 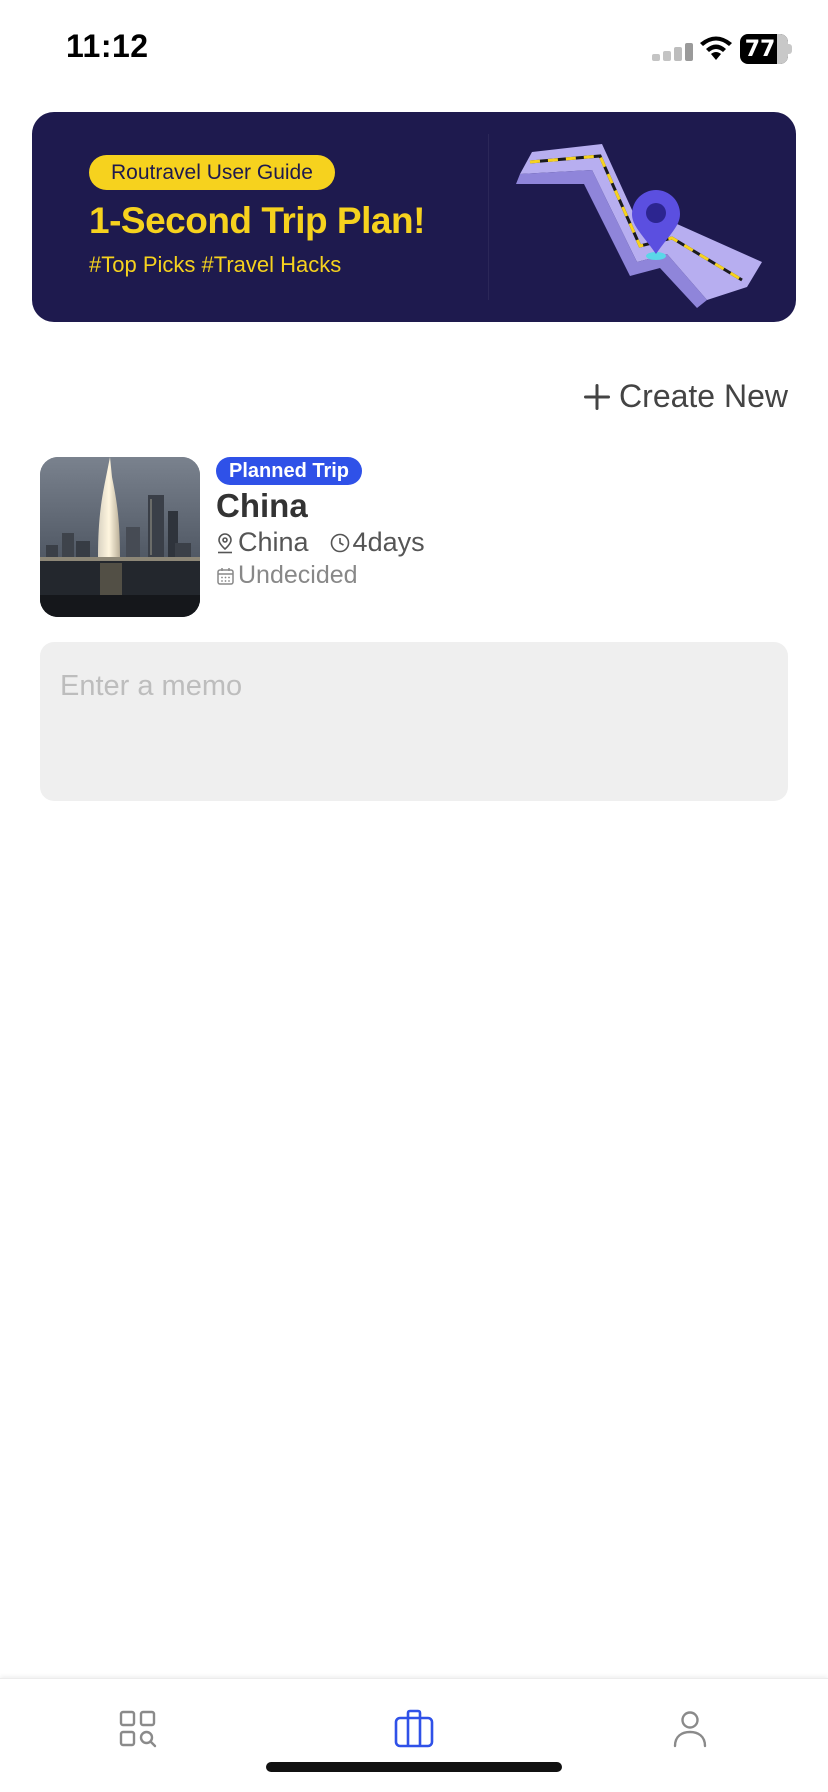 I want to click on status-time: 11:12, so click(x=107, y=46).